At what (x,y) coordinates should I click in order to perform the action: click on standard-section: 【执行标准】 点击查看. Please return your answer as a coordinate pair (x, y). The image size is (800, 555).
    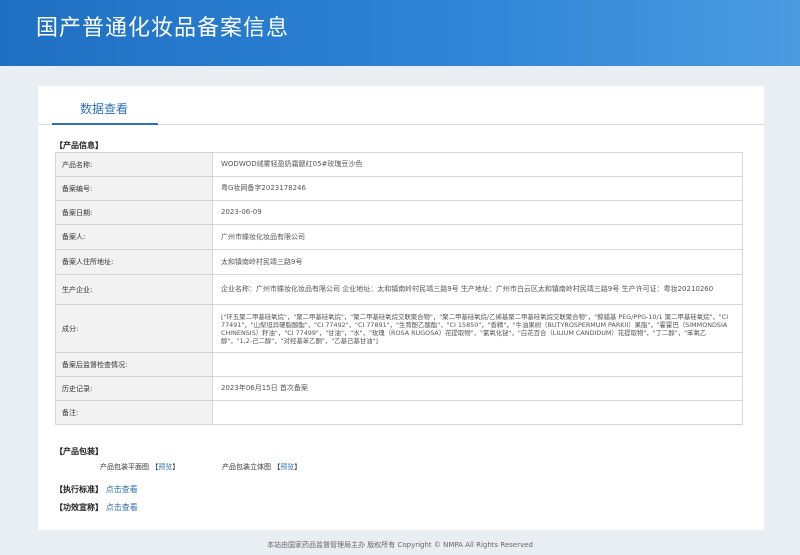
    Looking at the image, I should click on (96, 489).